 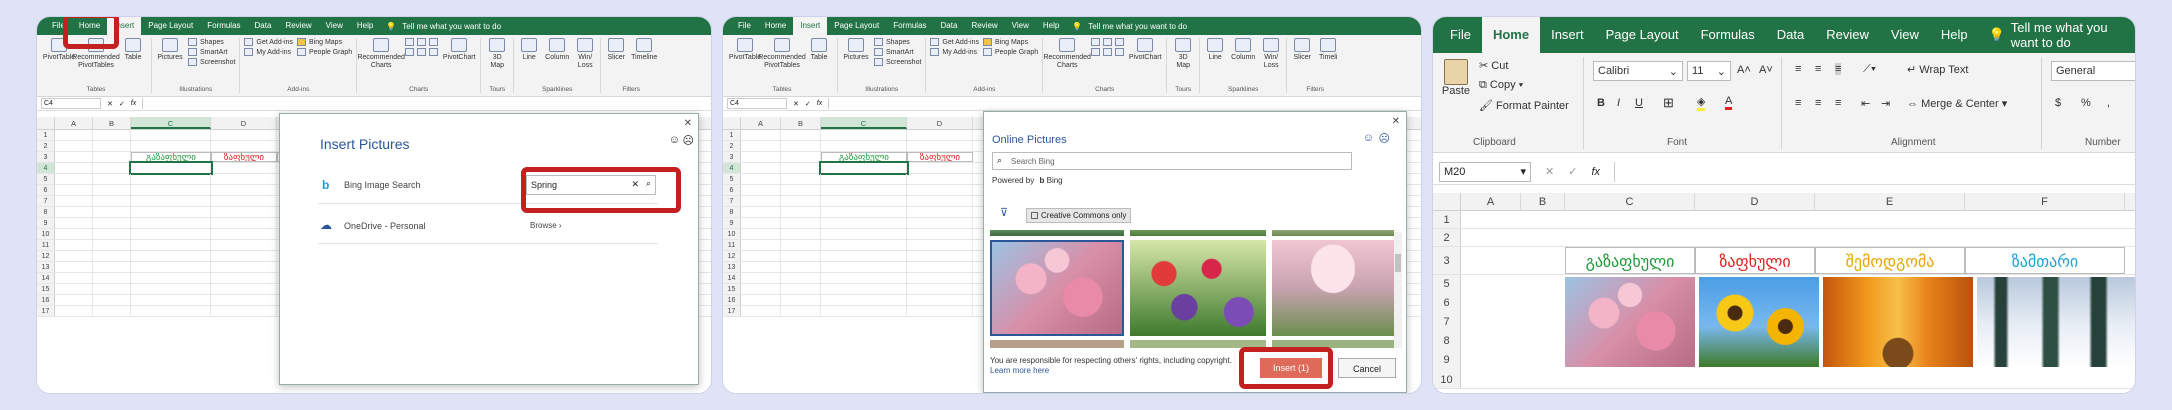 I want to click on pictures-button: Pictures, so click(x=170, y=62).